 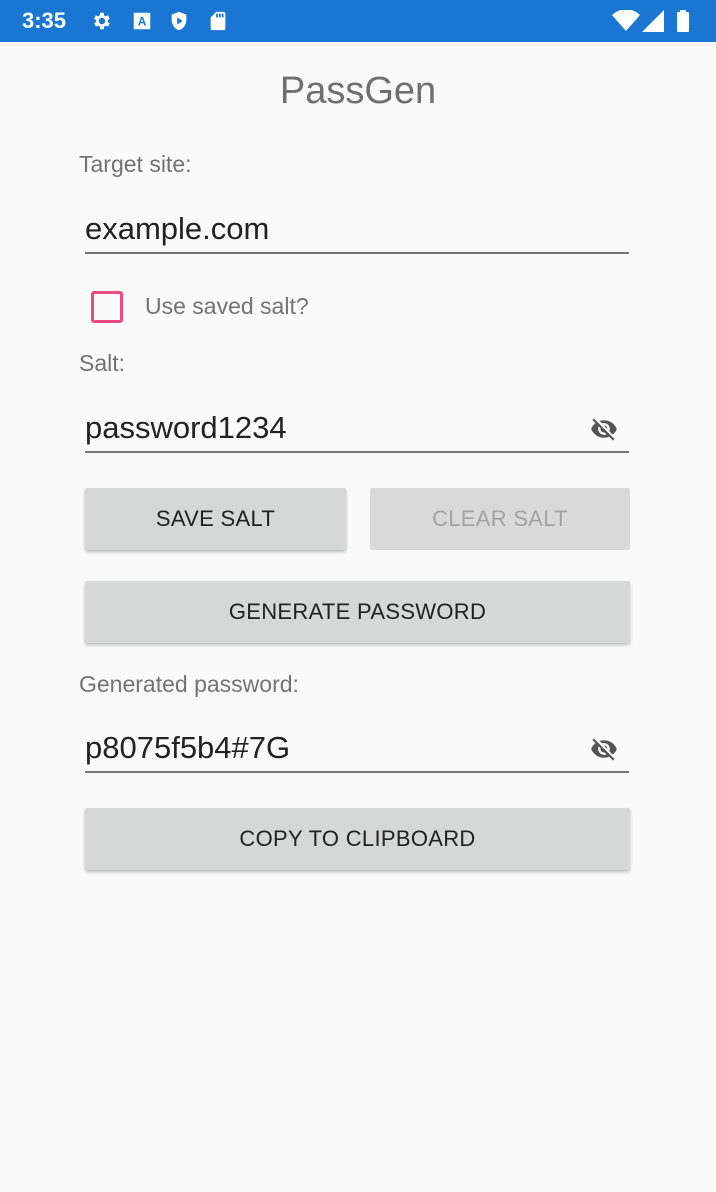 I want to click on salt-value: password1234, so click(x=186, y=427).